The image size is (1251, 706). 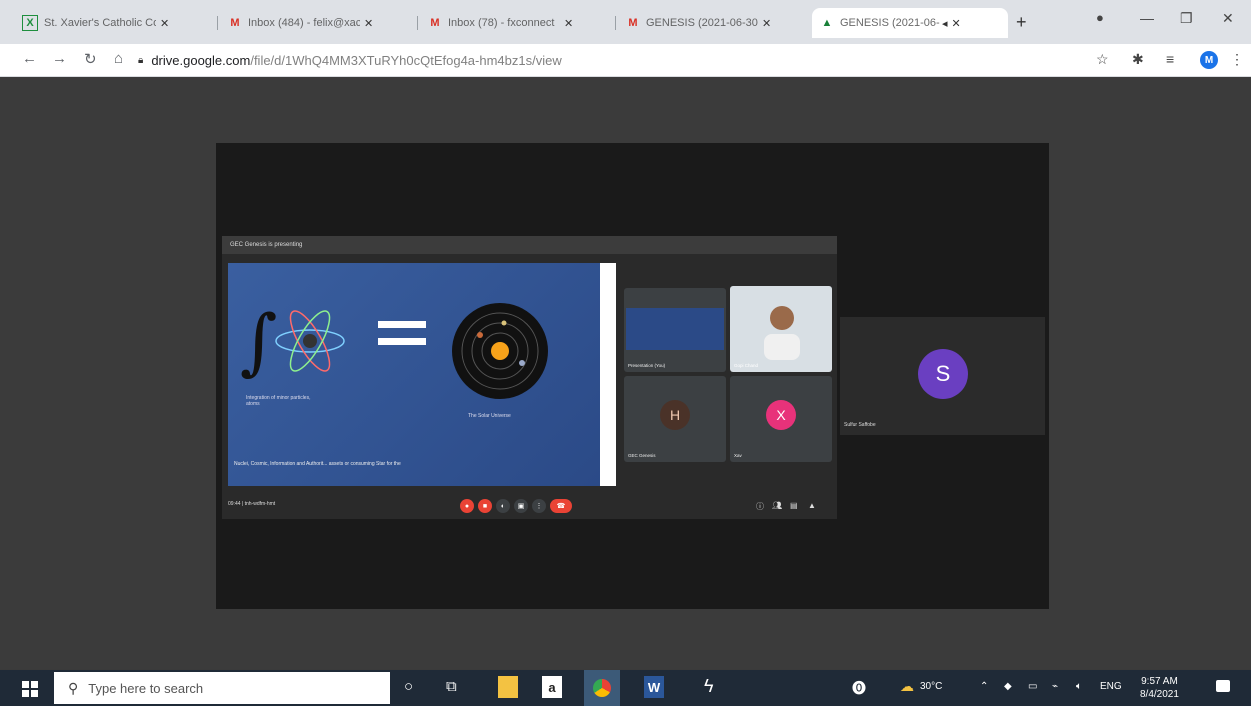 I want to click on tab-title: GENESIS (2021-06-3, so click(x=890, y=23).